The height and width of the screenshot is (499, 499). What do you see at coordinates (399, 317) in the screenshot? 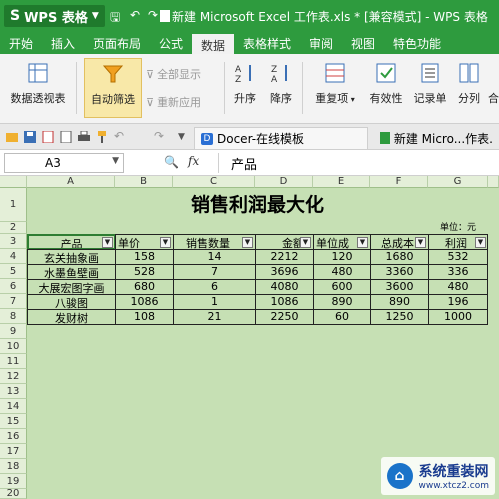
I see `table-cell: 1250` at bounding box center [399, 317].